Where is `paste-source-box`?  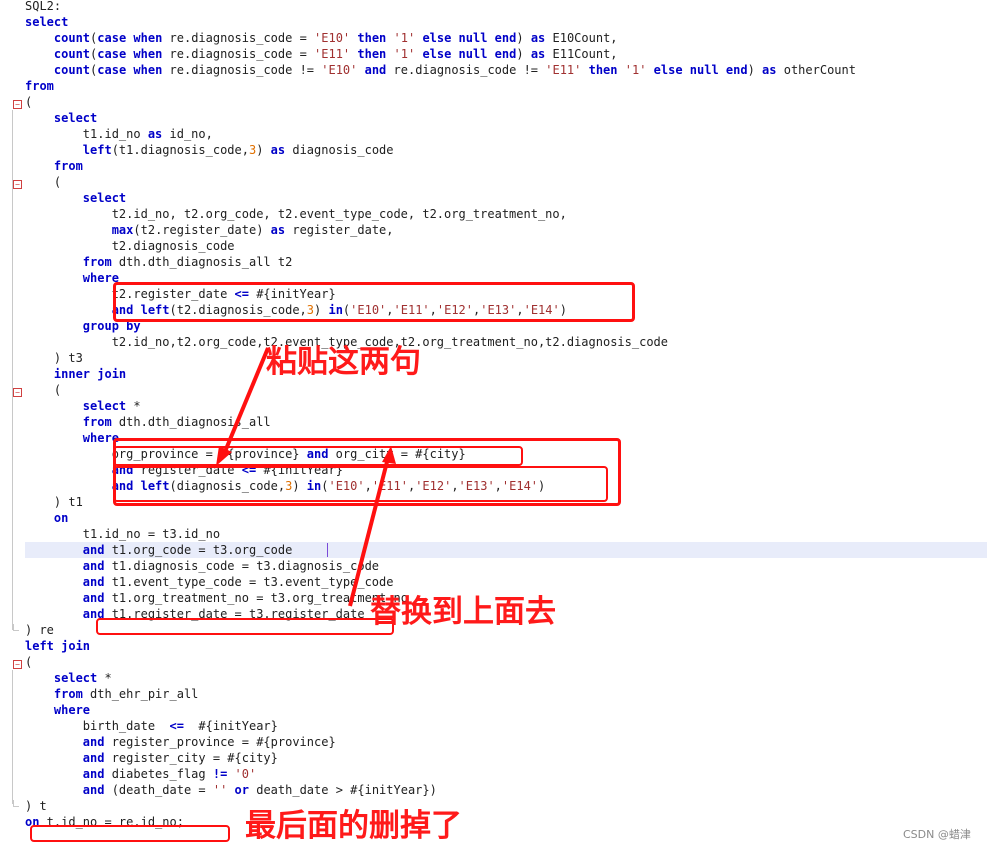
paste-source-box is located at coordinates (374, 302).